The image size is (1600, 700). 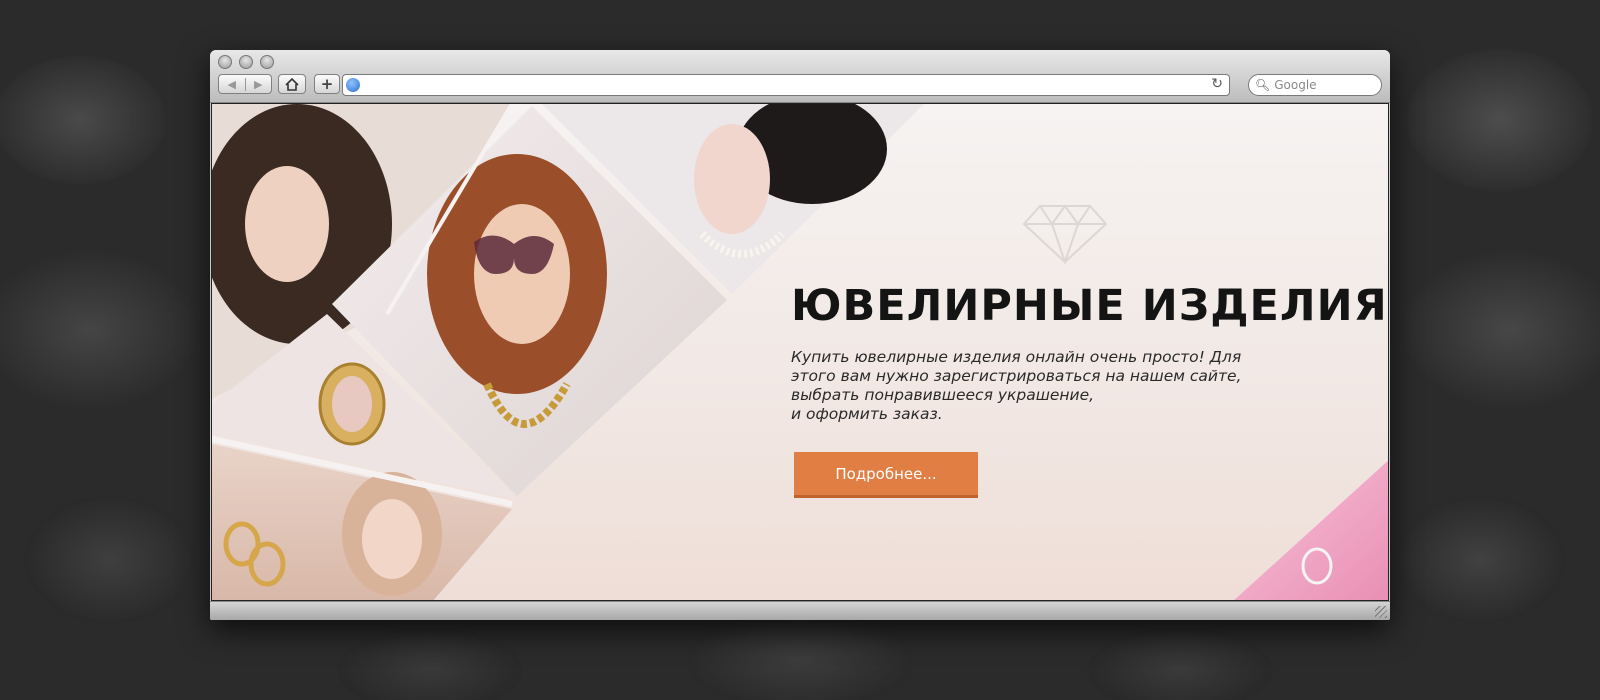 What do you see at coordinates (867, 414) in the screenshot?
I see `hero-description-line: и оформить заказ.` at bounding box center [867, 414].